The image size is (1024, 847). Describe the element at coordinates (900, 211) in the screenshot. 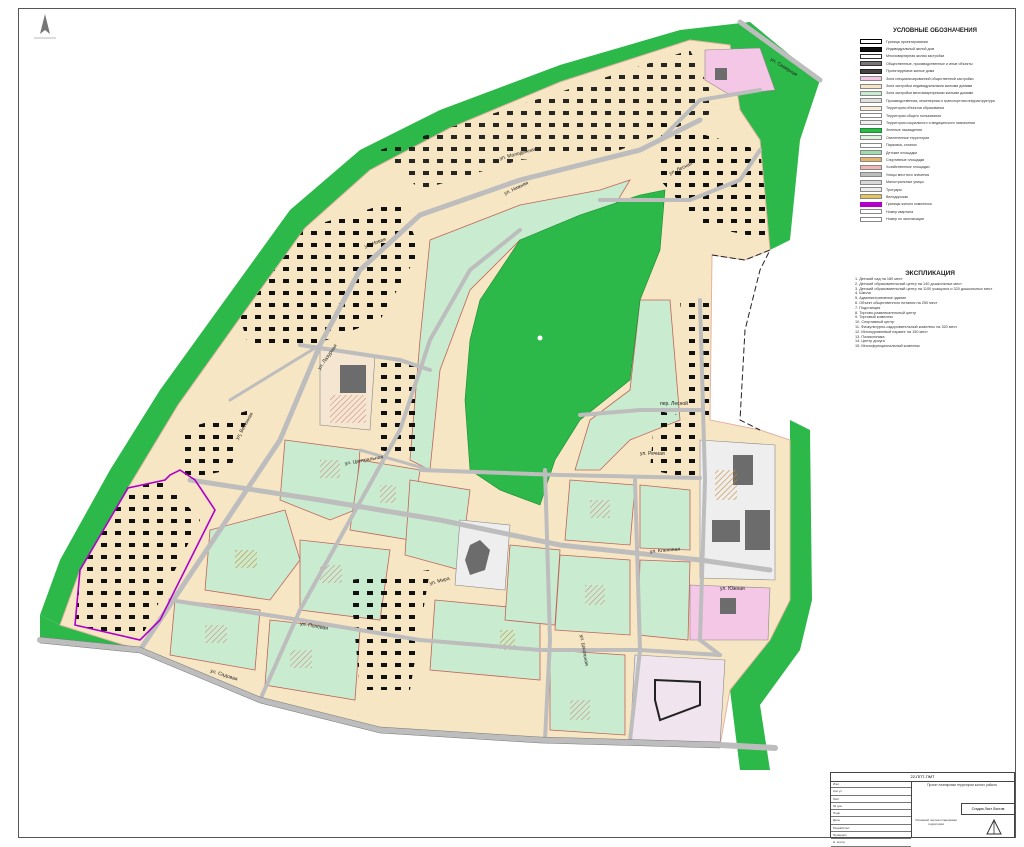

I see `legend-label: Номер квартала` at that location.